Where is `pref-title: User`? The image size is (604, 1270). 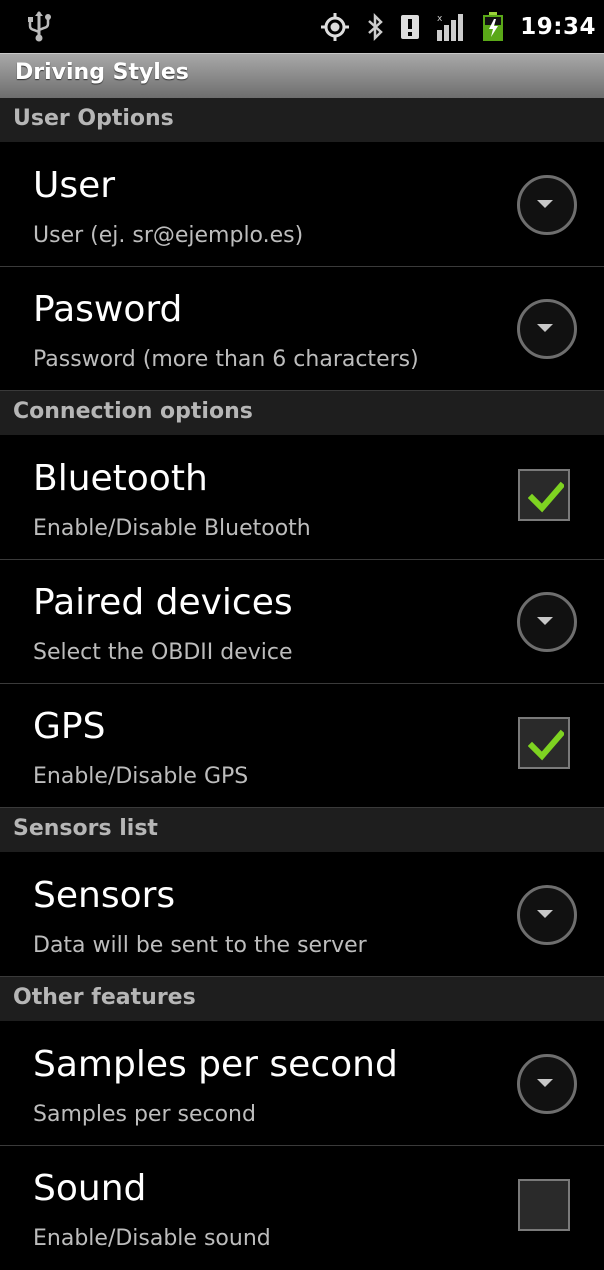 pref-title: User is located at coordinates (74, 185).